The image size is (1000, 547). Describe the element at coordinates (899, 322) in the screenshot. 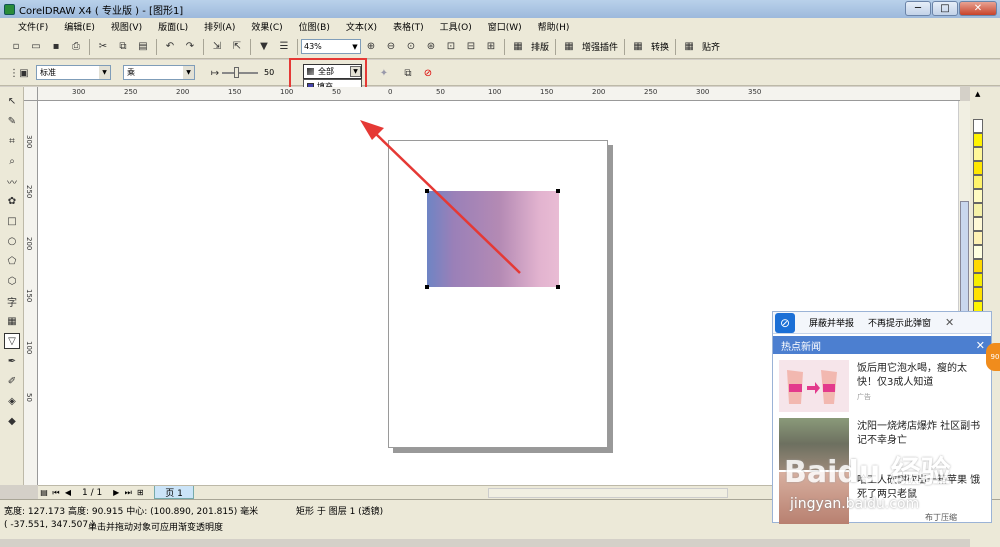

I see `no-more-button: 不再提示此弹窗` at that location.